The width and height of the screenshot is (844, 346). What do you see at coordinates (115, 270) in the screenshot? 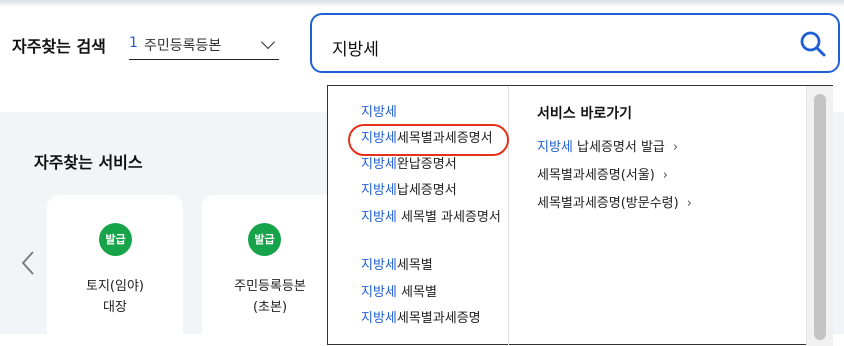
I see `service-card: 발급 토지(임야) 대장` at bounding box center [115, 270].